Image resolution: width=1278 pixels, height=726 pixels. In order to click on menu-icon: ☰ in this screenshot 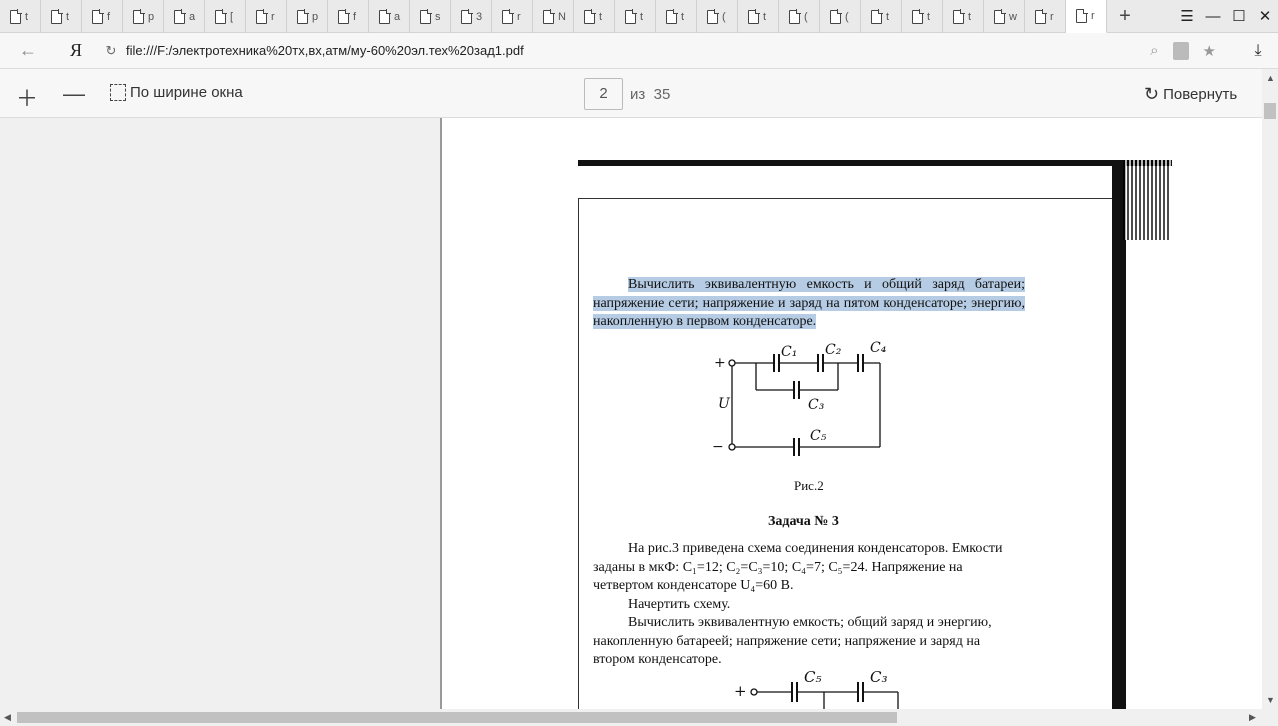, I will do `click(1187, 16)`.